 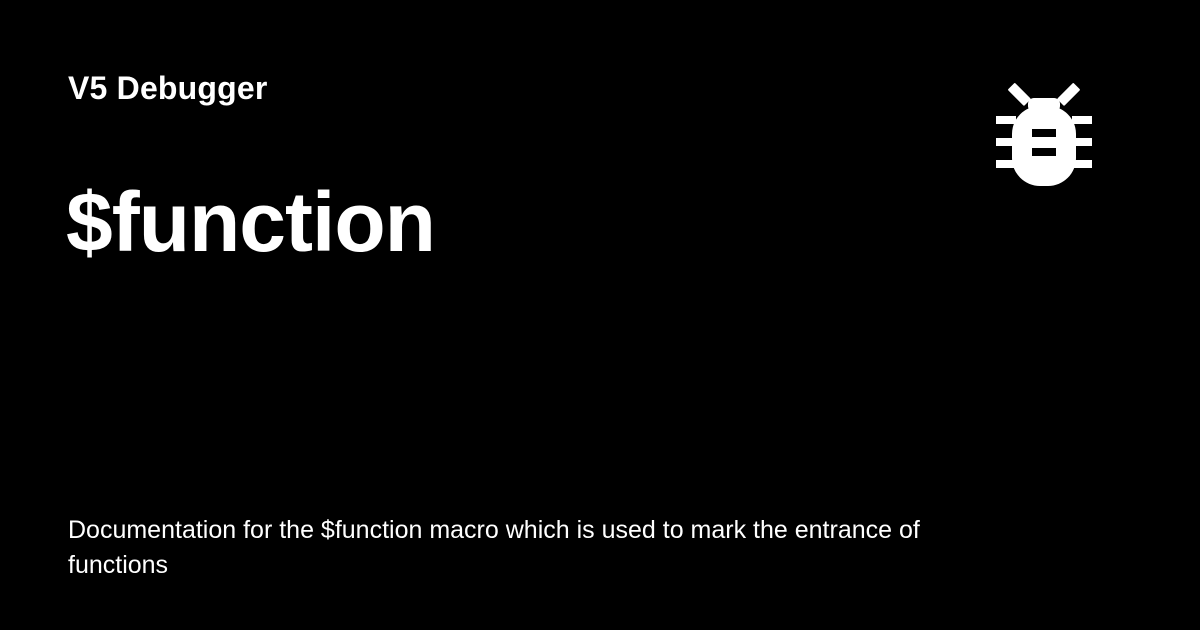 What do you see at coordinates (168, 88) in the screenshot?
I see `site-name: V5 Debugger` at bounding box center [168, 88].